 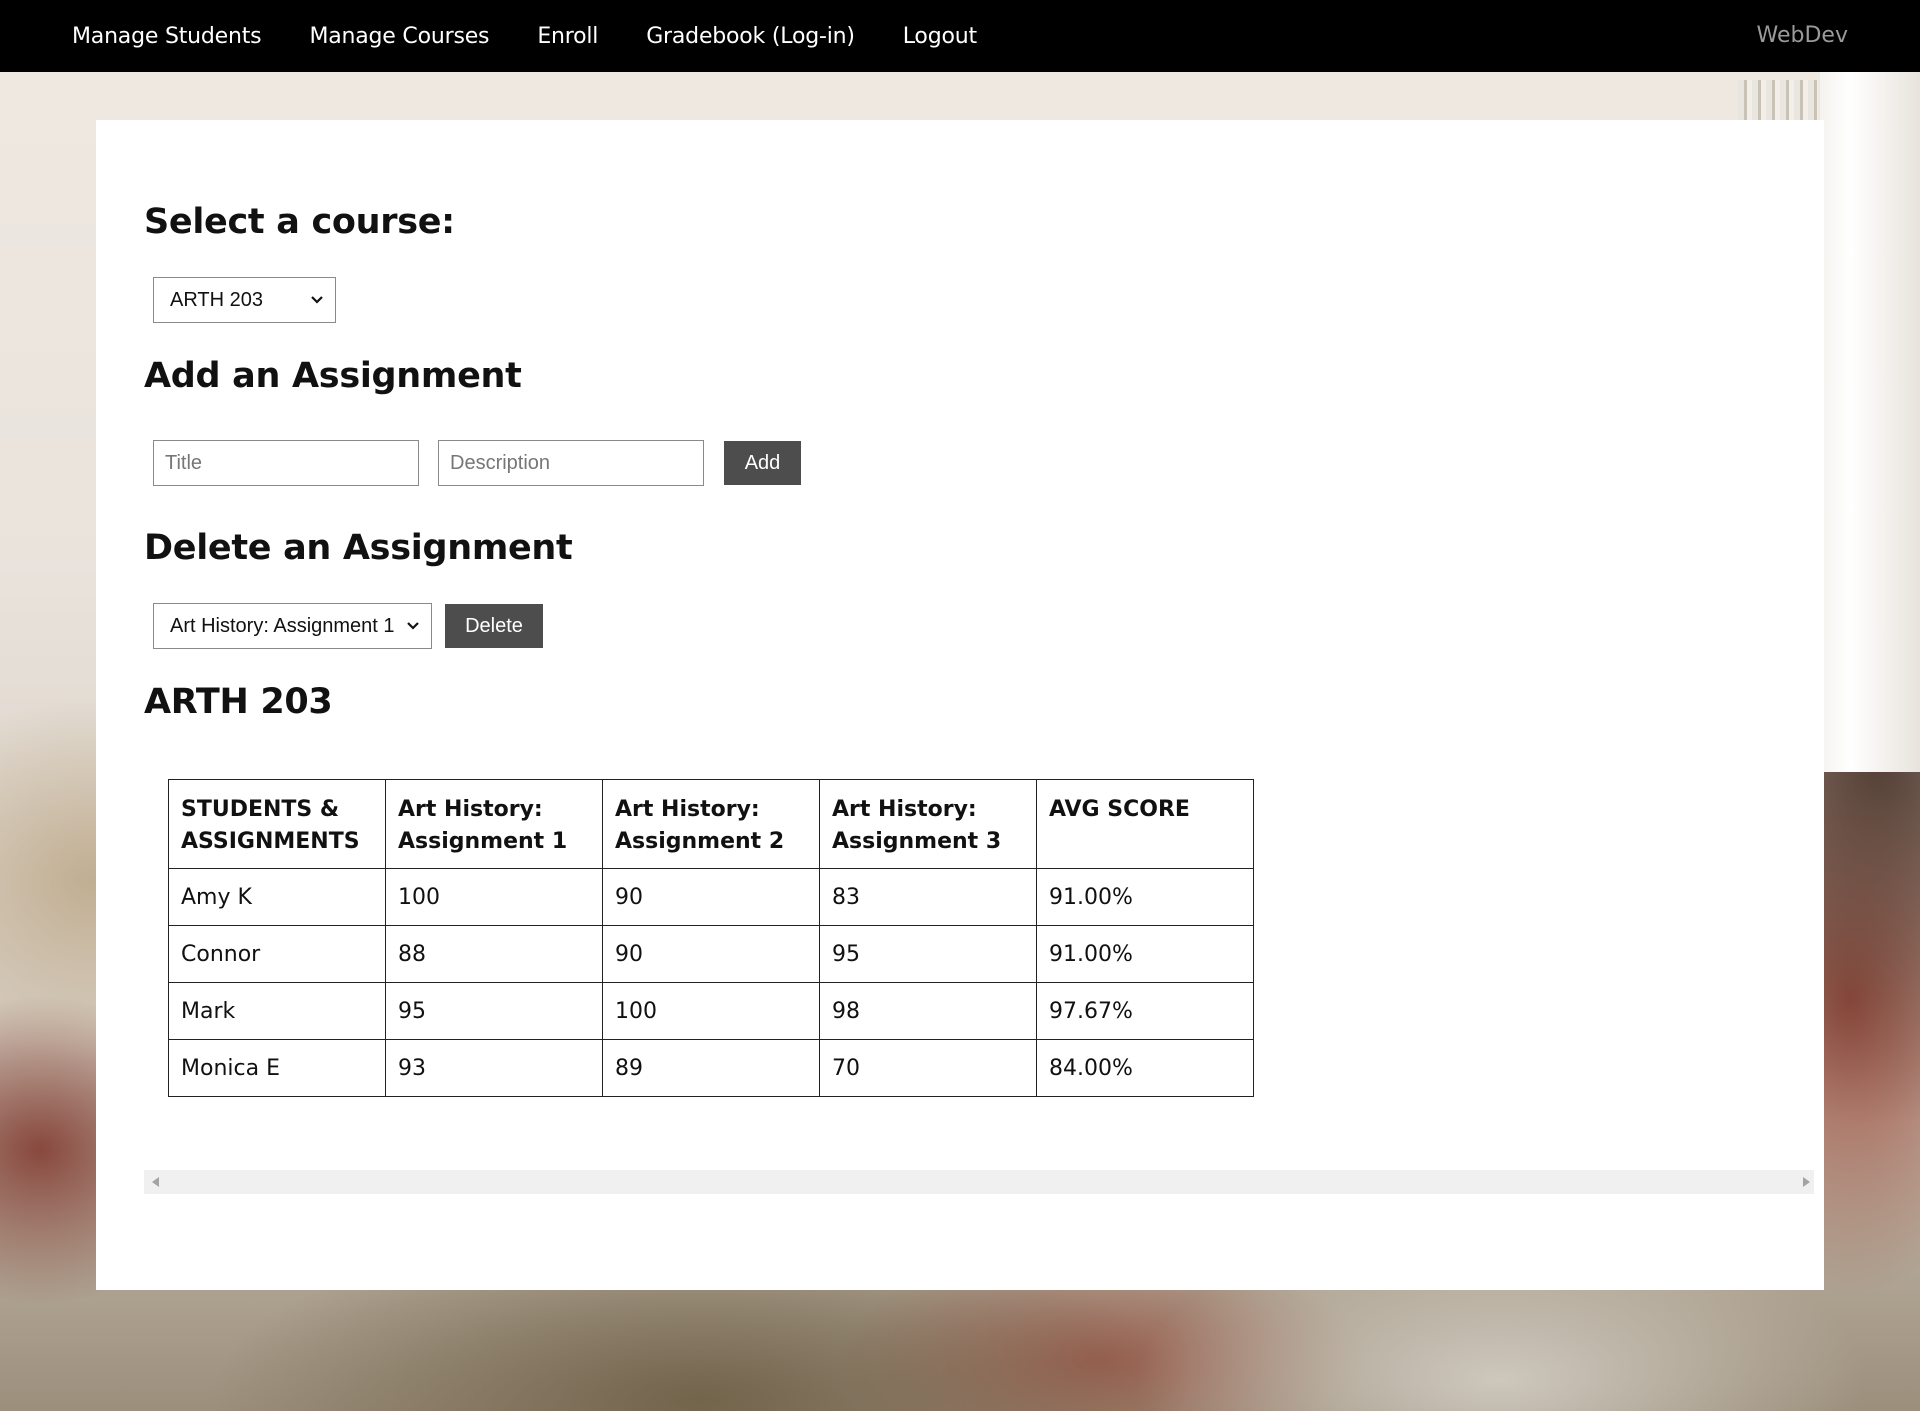 I want to click on table-row: Monica E 93 89 70 84.00%, so click(x=711, y=1068).